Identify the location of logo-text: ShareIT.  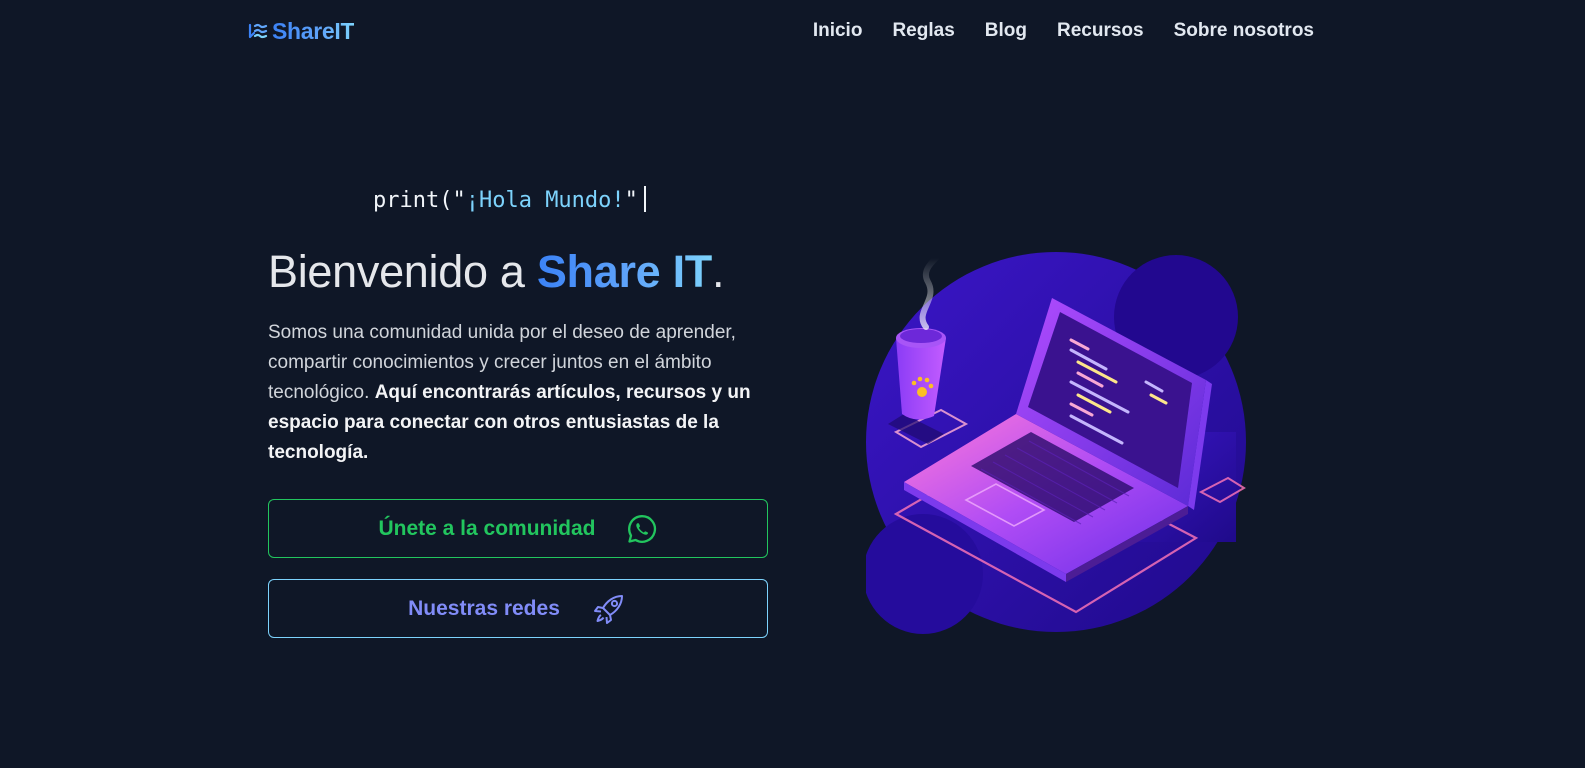
(313, 31).